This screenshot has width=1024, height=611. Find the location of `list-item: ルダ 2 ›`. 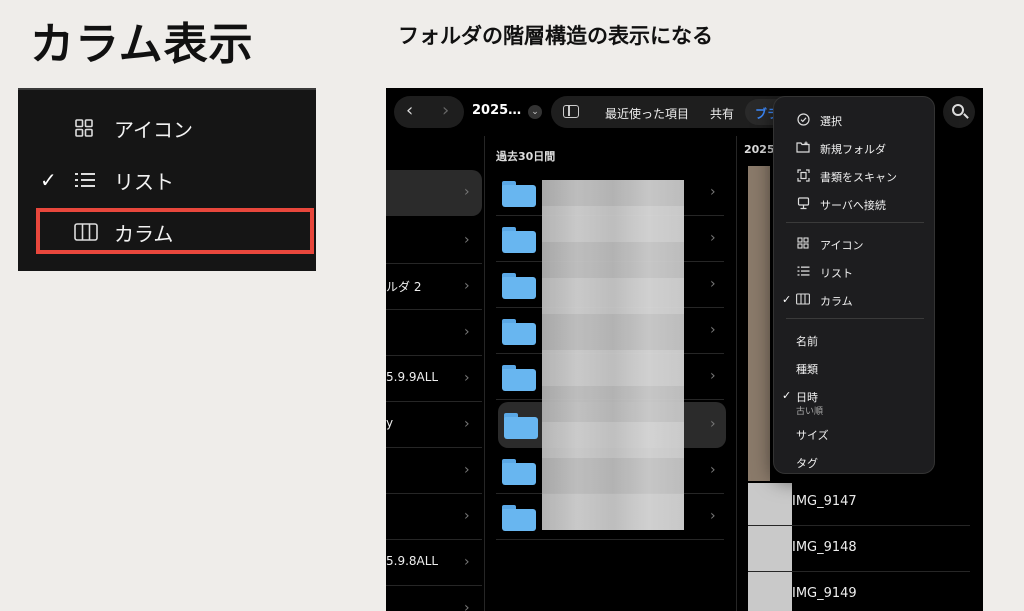

list-item: ルダ 2 › is located at coordinates (434, 287).